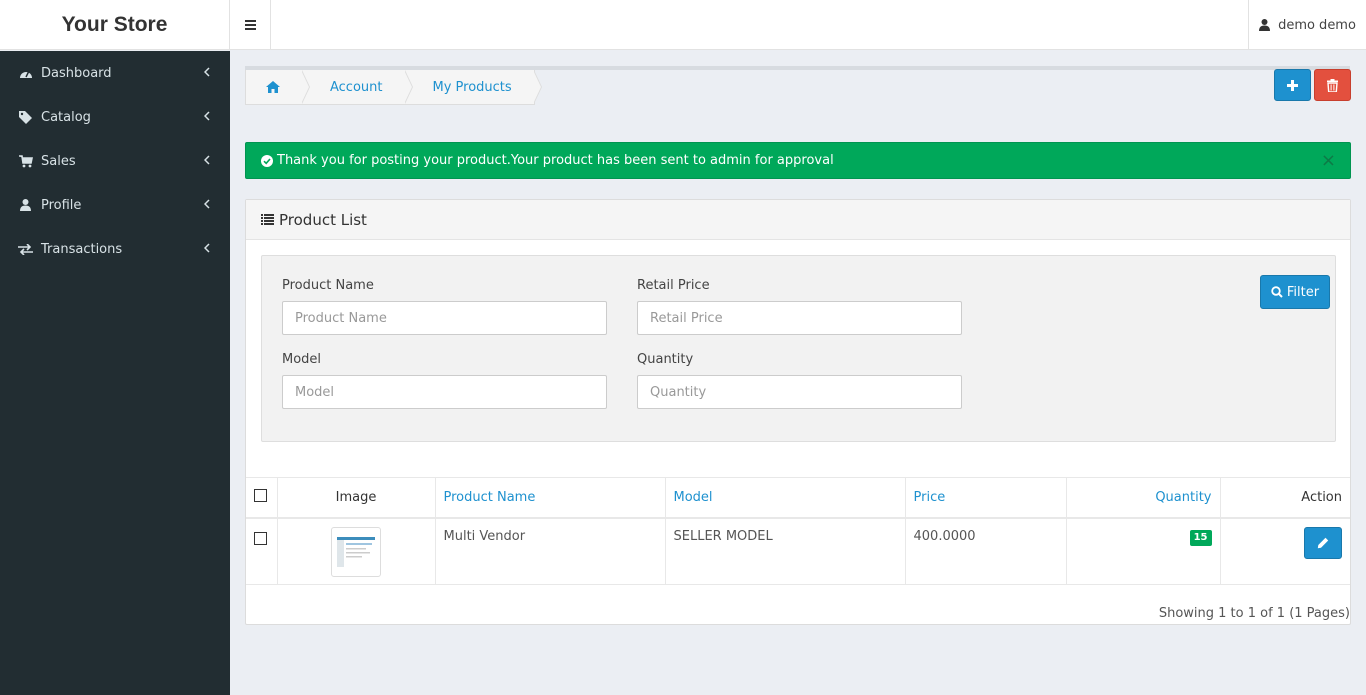  What do you see at coordinates (61, 205) in the screenshot?
I see `sidebar-item-label: Profile` at bounding box center [61, 205].